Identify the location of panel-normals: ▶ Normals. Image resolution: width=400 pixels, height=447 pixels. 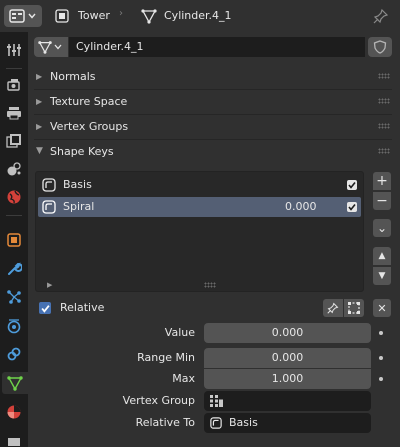
(213, 76).